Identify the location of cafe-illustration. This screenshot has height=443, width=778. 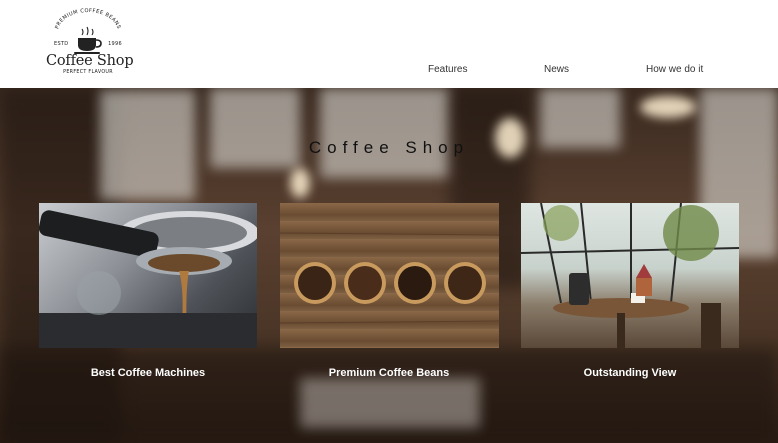
(630, 275).